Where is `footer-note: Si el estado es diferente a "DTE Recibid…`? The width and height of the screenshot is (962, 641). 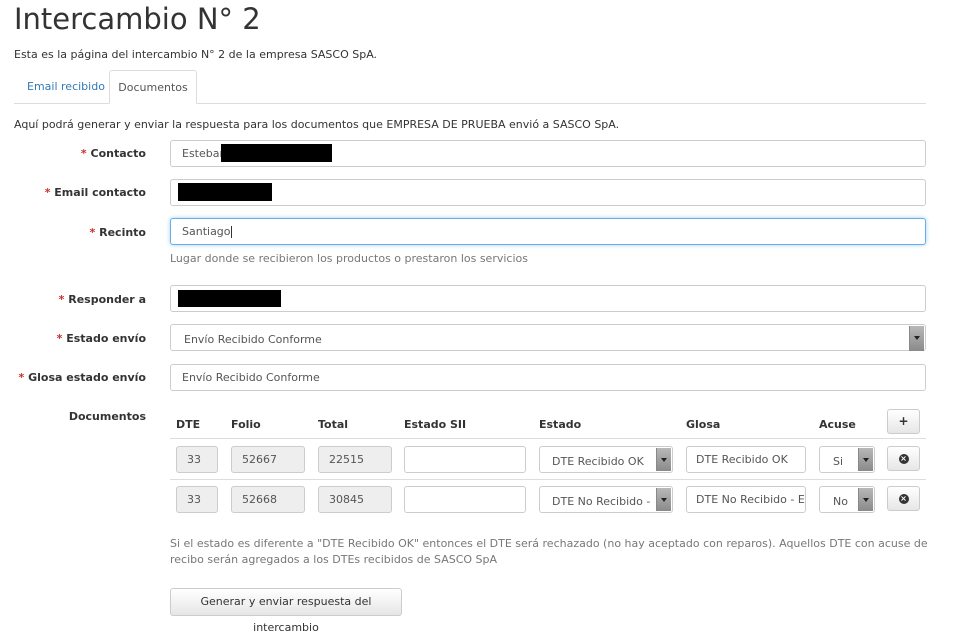 footer-note: Si el estado es diferente a "DTE Recibid… is located at coordinates (549, 551).